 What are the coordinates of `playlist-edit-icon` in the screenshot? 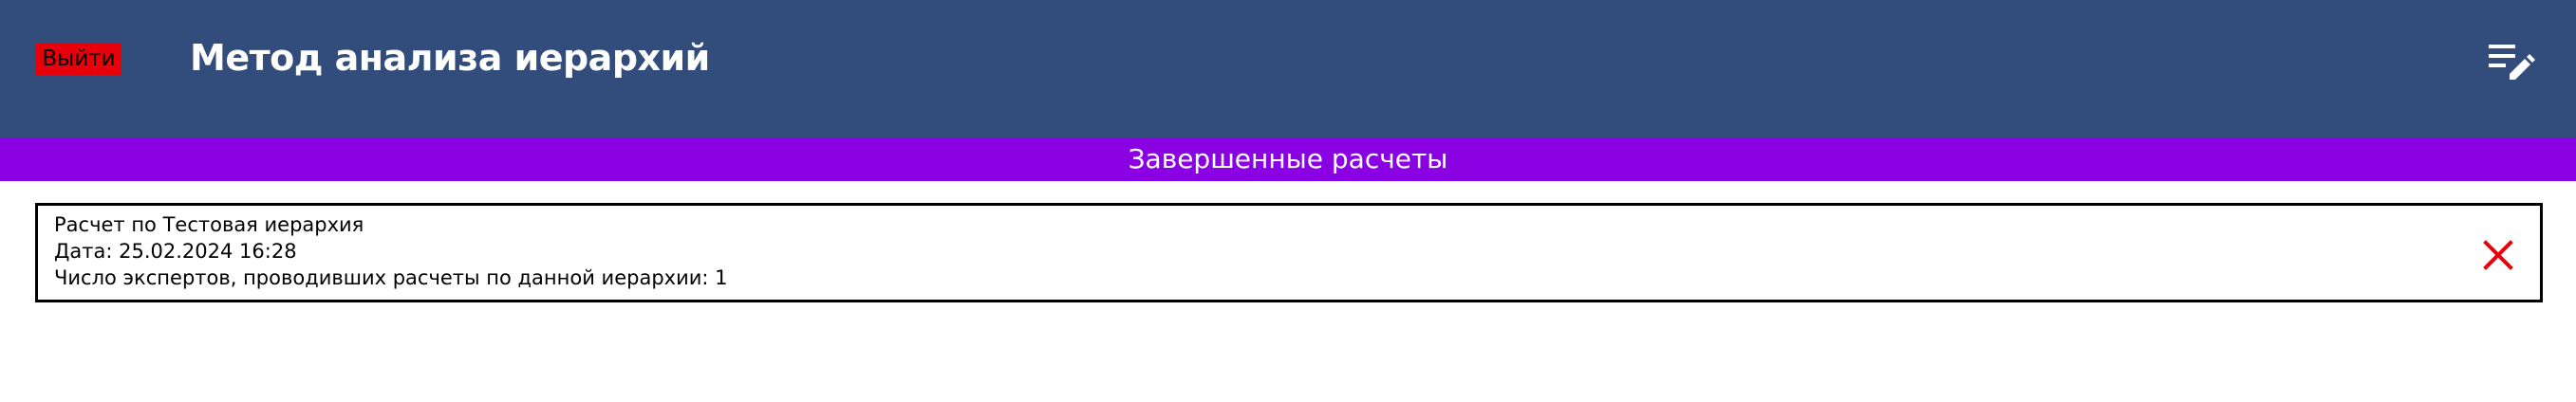 It's located at (2512, 62).